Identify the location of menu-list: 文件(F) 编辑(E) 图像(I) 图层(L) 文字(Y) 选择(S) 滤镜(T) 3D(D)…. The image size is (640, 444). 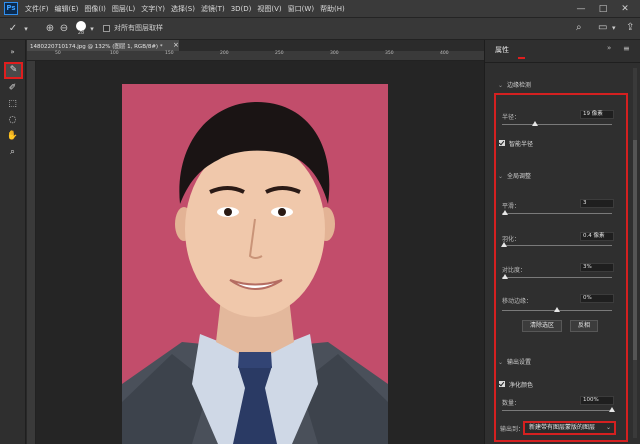
(188, 9).